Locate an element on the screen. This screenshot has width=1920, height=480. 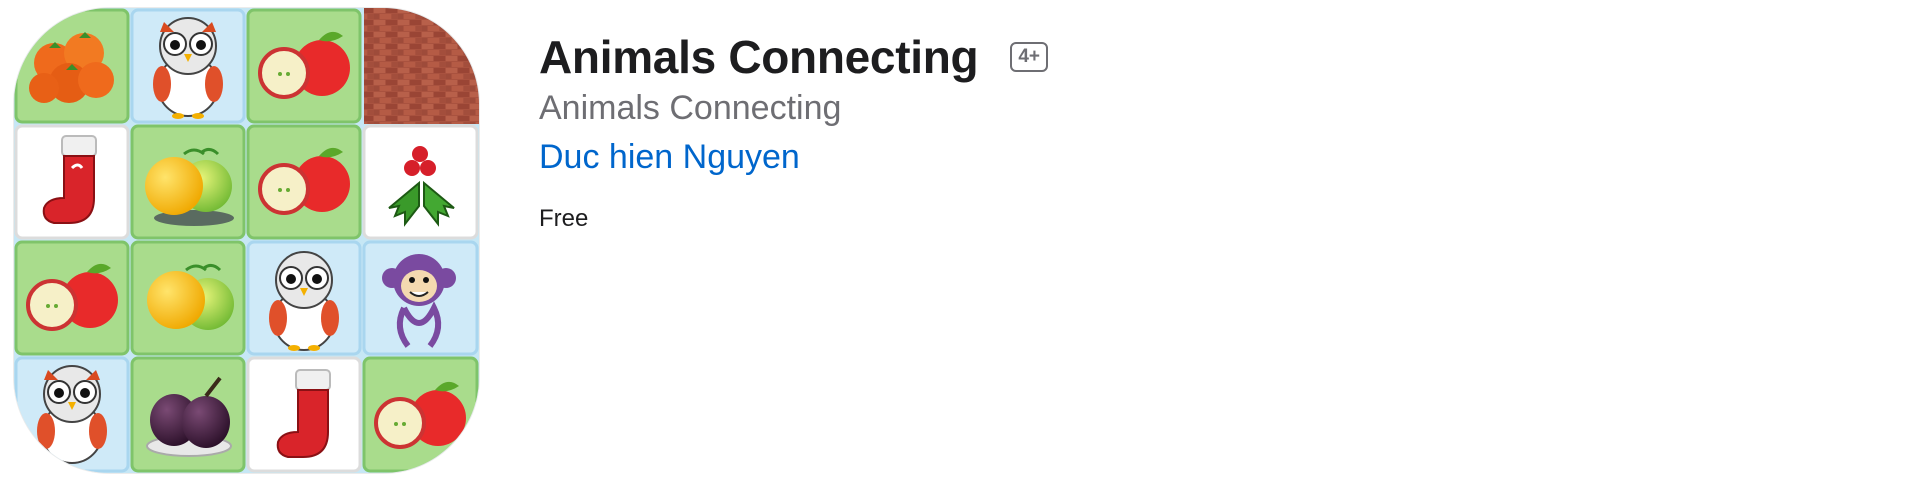
tile-monkey is located at coordinates (420, 298).